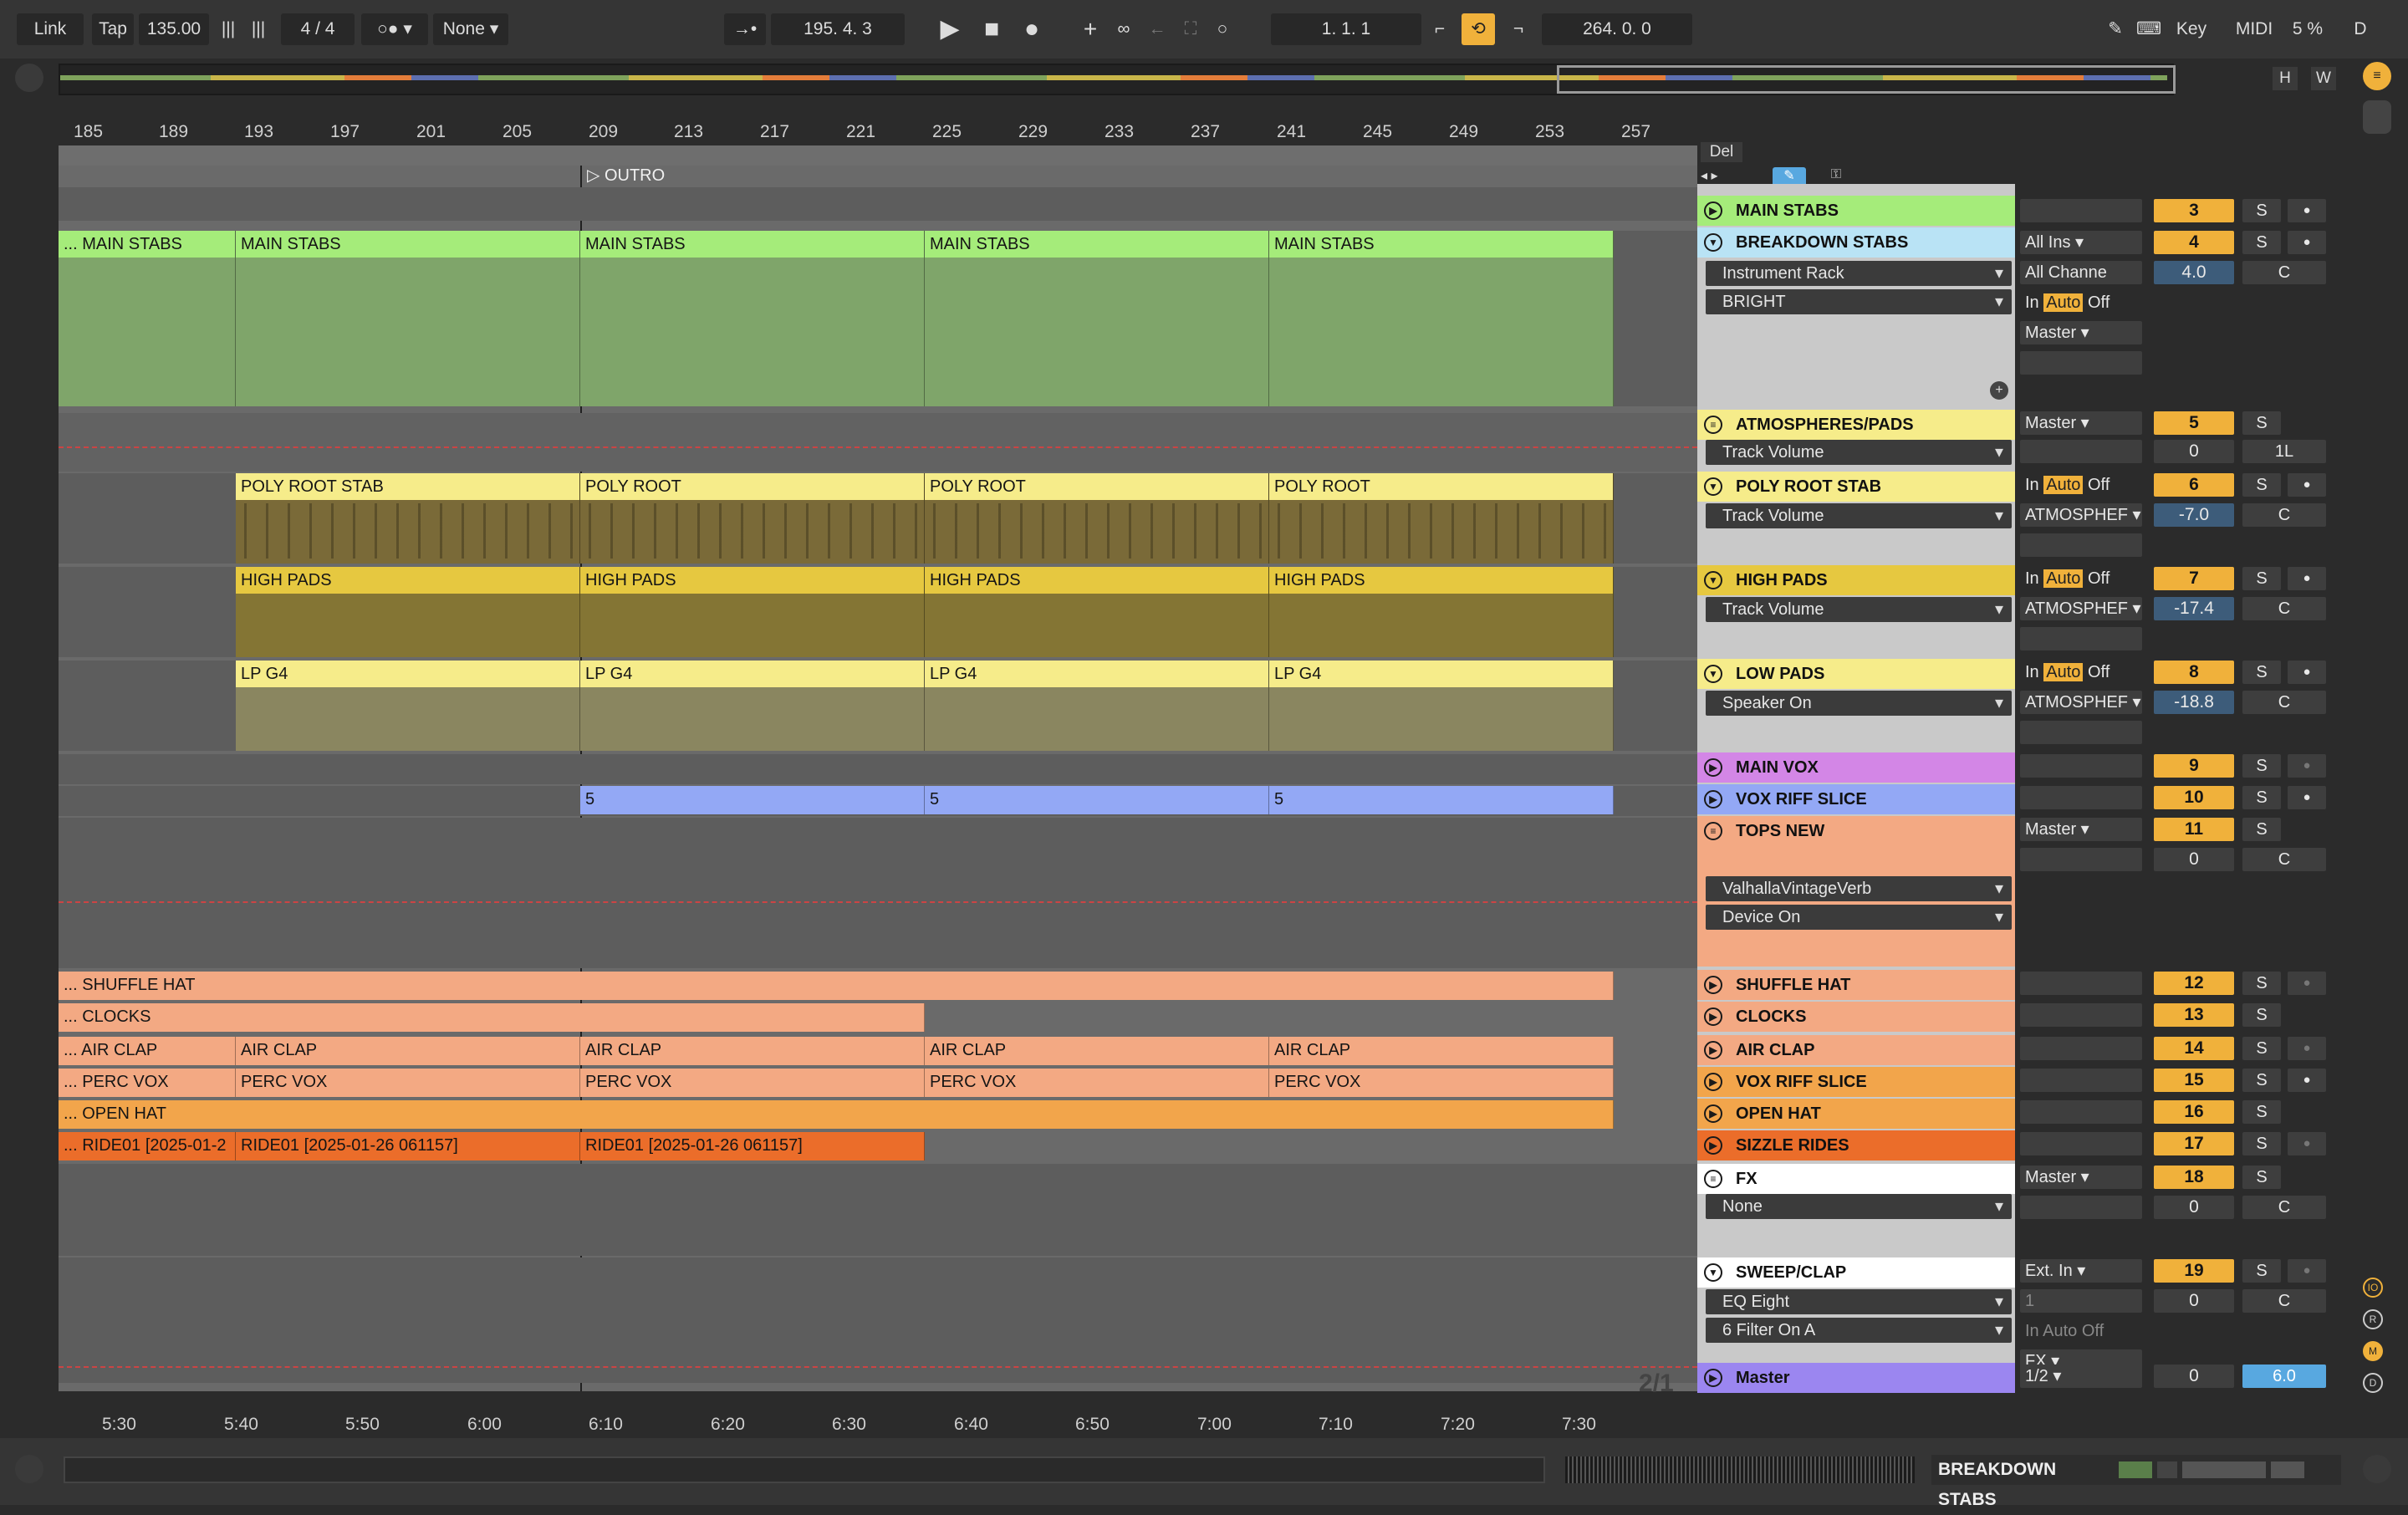 The width and height of the screenshot is (2408, 1515). What do you see at coordinates (2194, 485) in the screenshot?
I see `track-activator: 6` at bounding box center [2194, 485].